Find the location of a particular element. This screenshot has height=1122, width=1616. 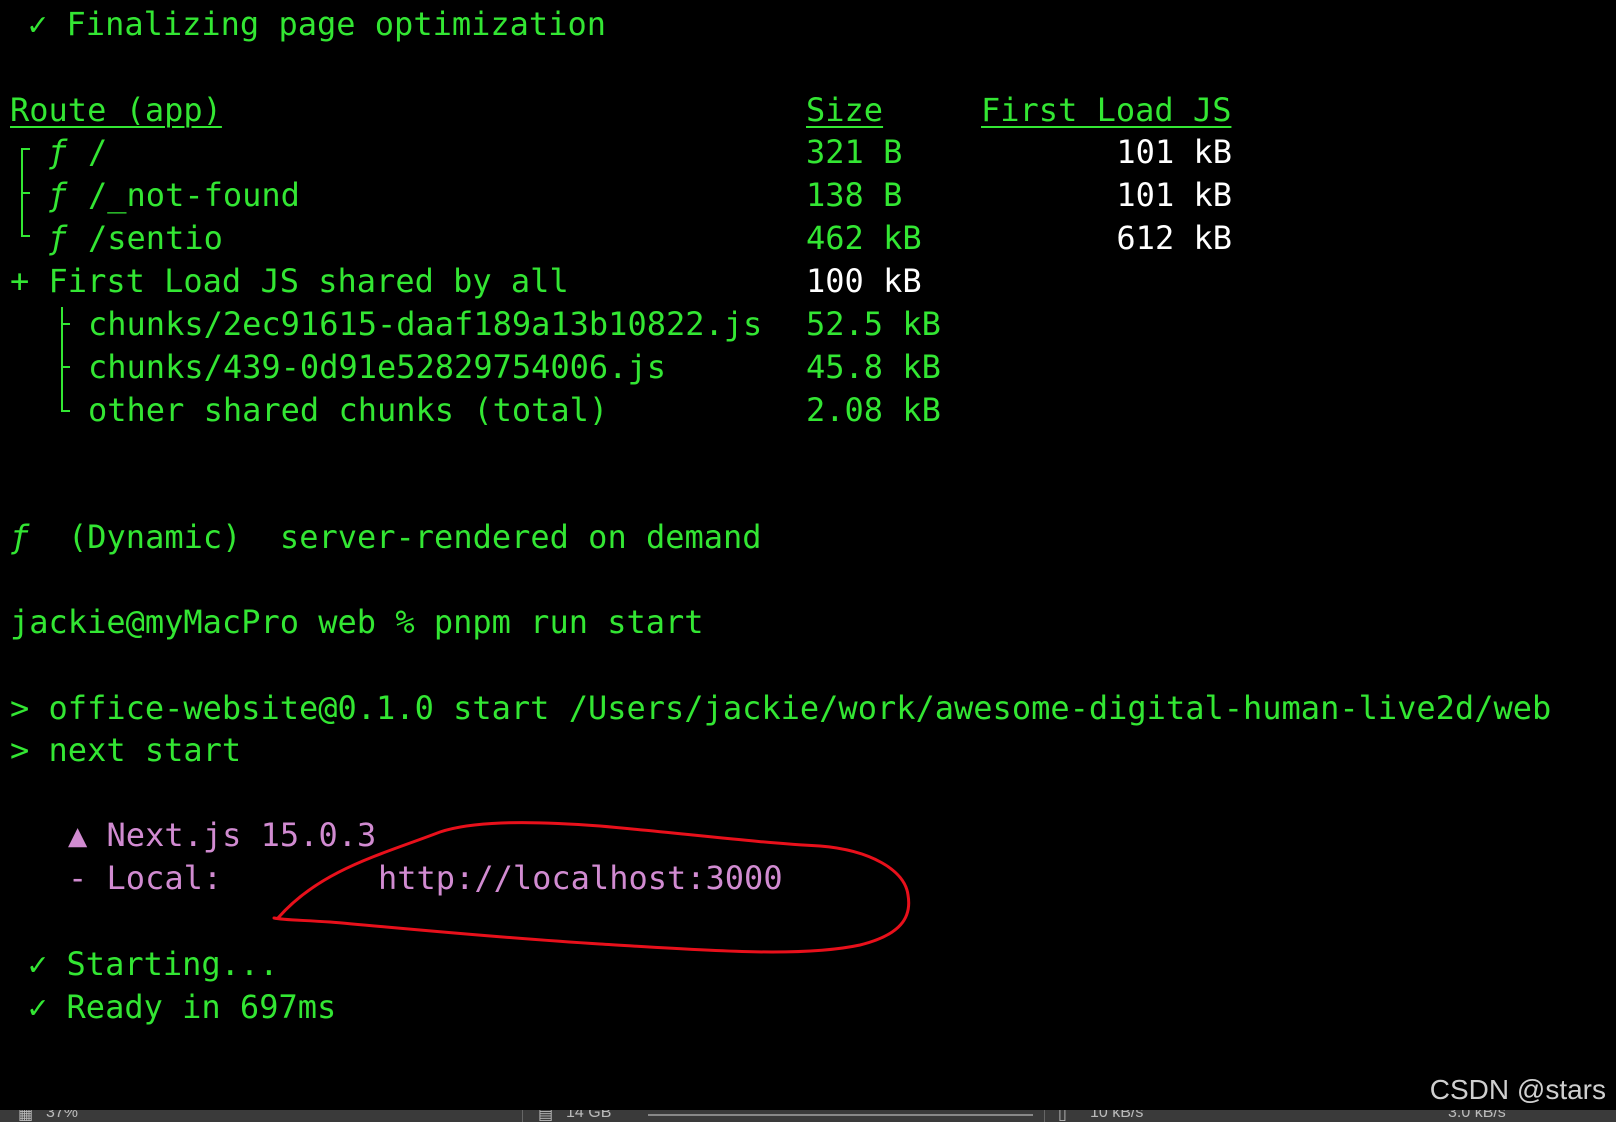

shared-js-label: + First Load JS shared by all is located at coordinates (289, 281).